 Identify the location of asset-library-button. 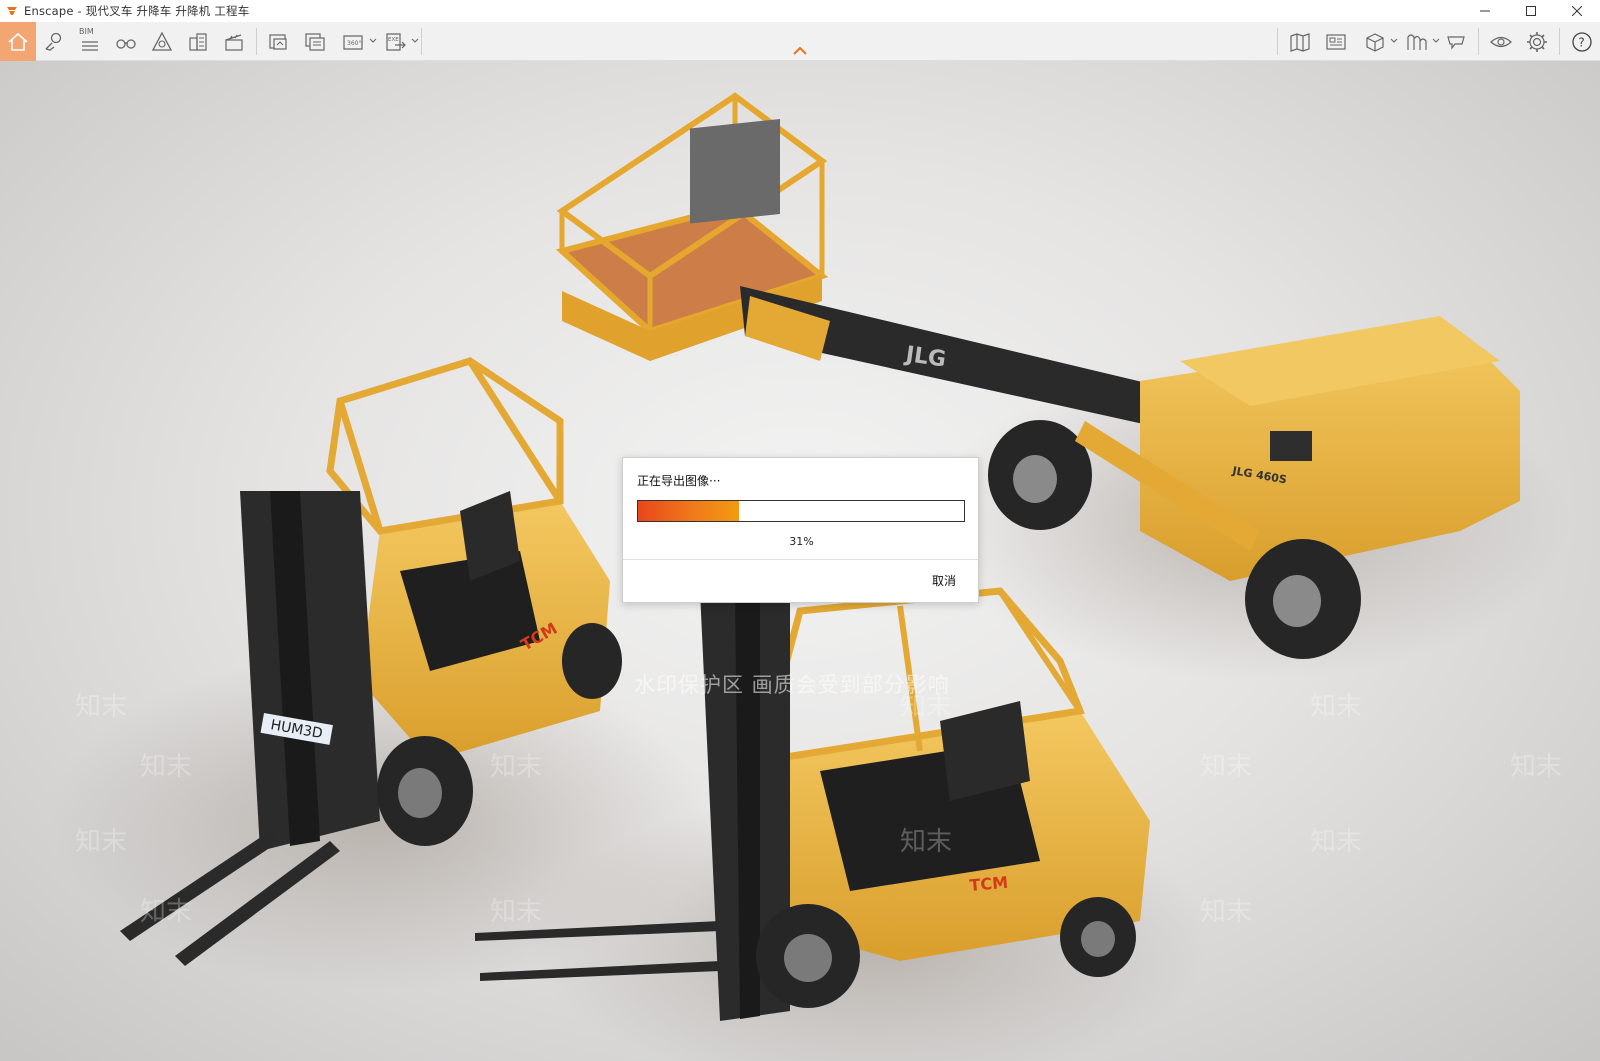
(1336, 41).